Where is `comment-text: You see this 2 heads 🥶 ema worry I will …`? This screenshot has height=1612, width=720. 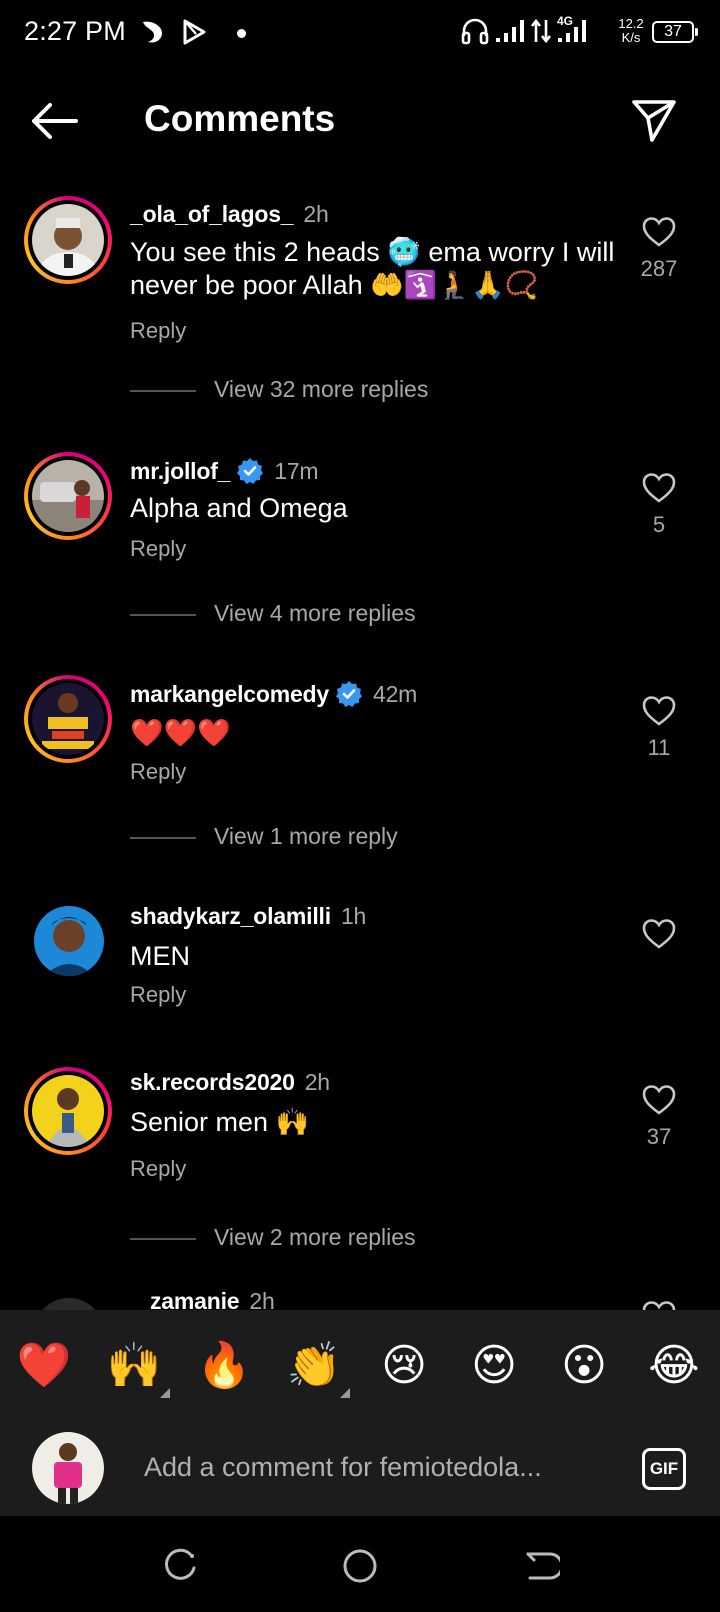
comment-text: You see this 2 heads 🥶 ema worry I will … is located at coordinates (372, 268).